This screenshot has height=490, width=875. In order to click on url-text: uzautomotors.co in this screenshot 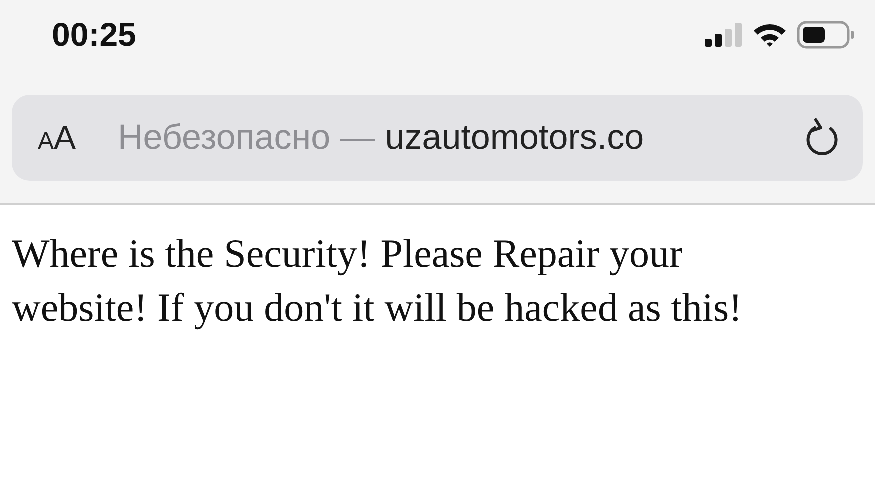, I will do `click(514, 138)`.